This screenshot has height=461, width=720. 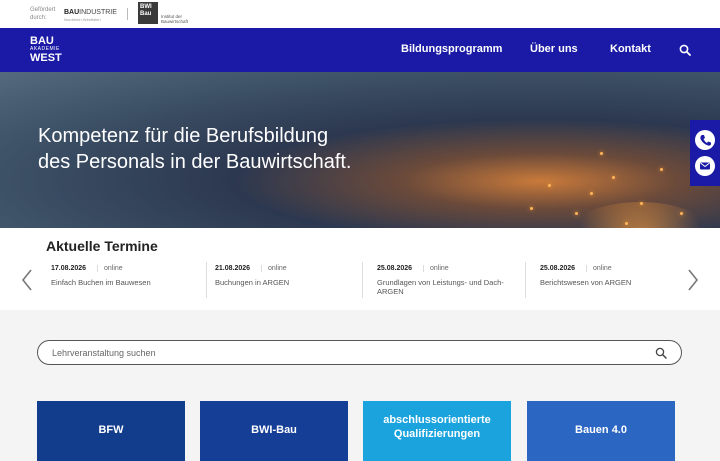 I want to click on tile-bauen-4-0: Bauen 4.0, so click(x=601, y=431).